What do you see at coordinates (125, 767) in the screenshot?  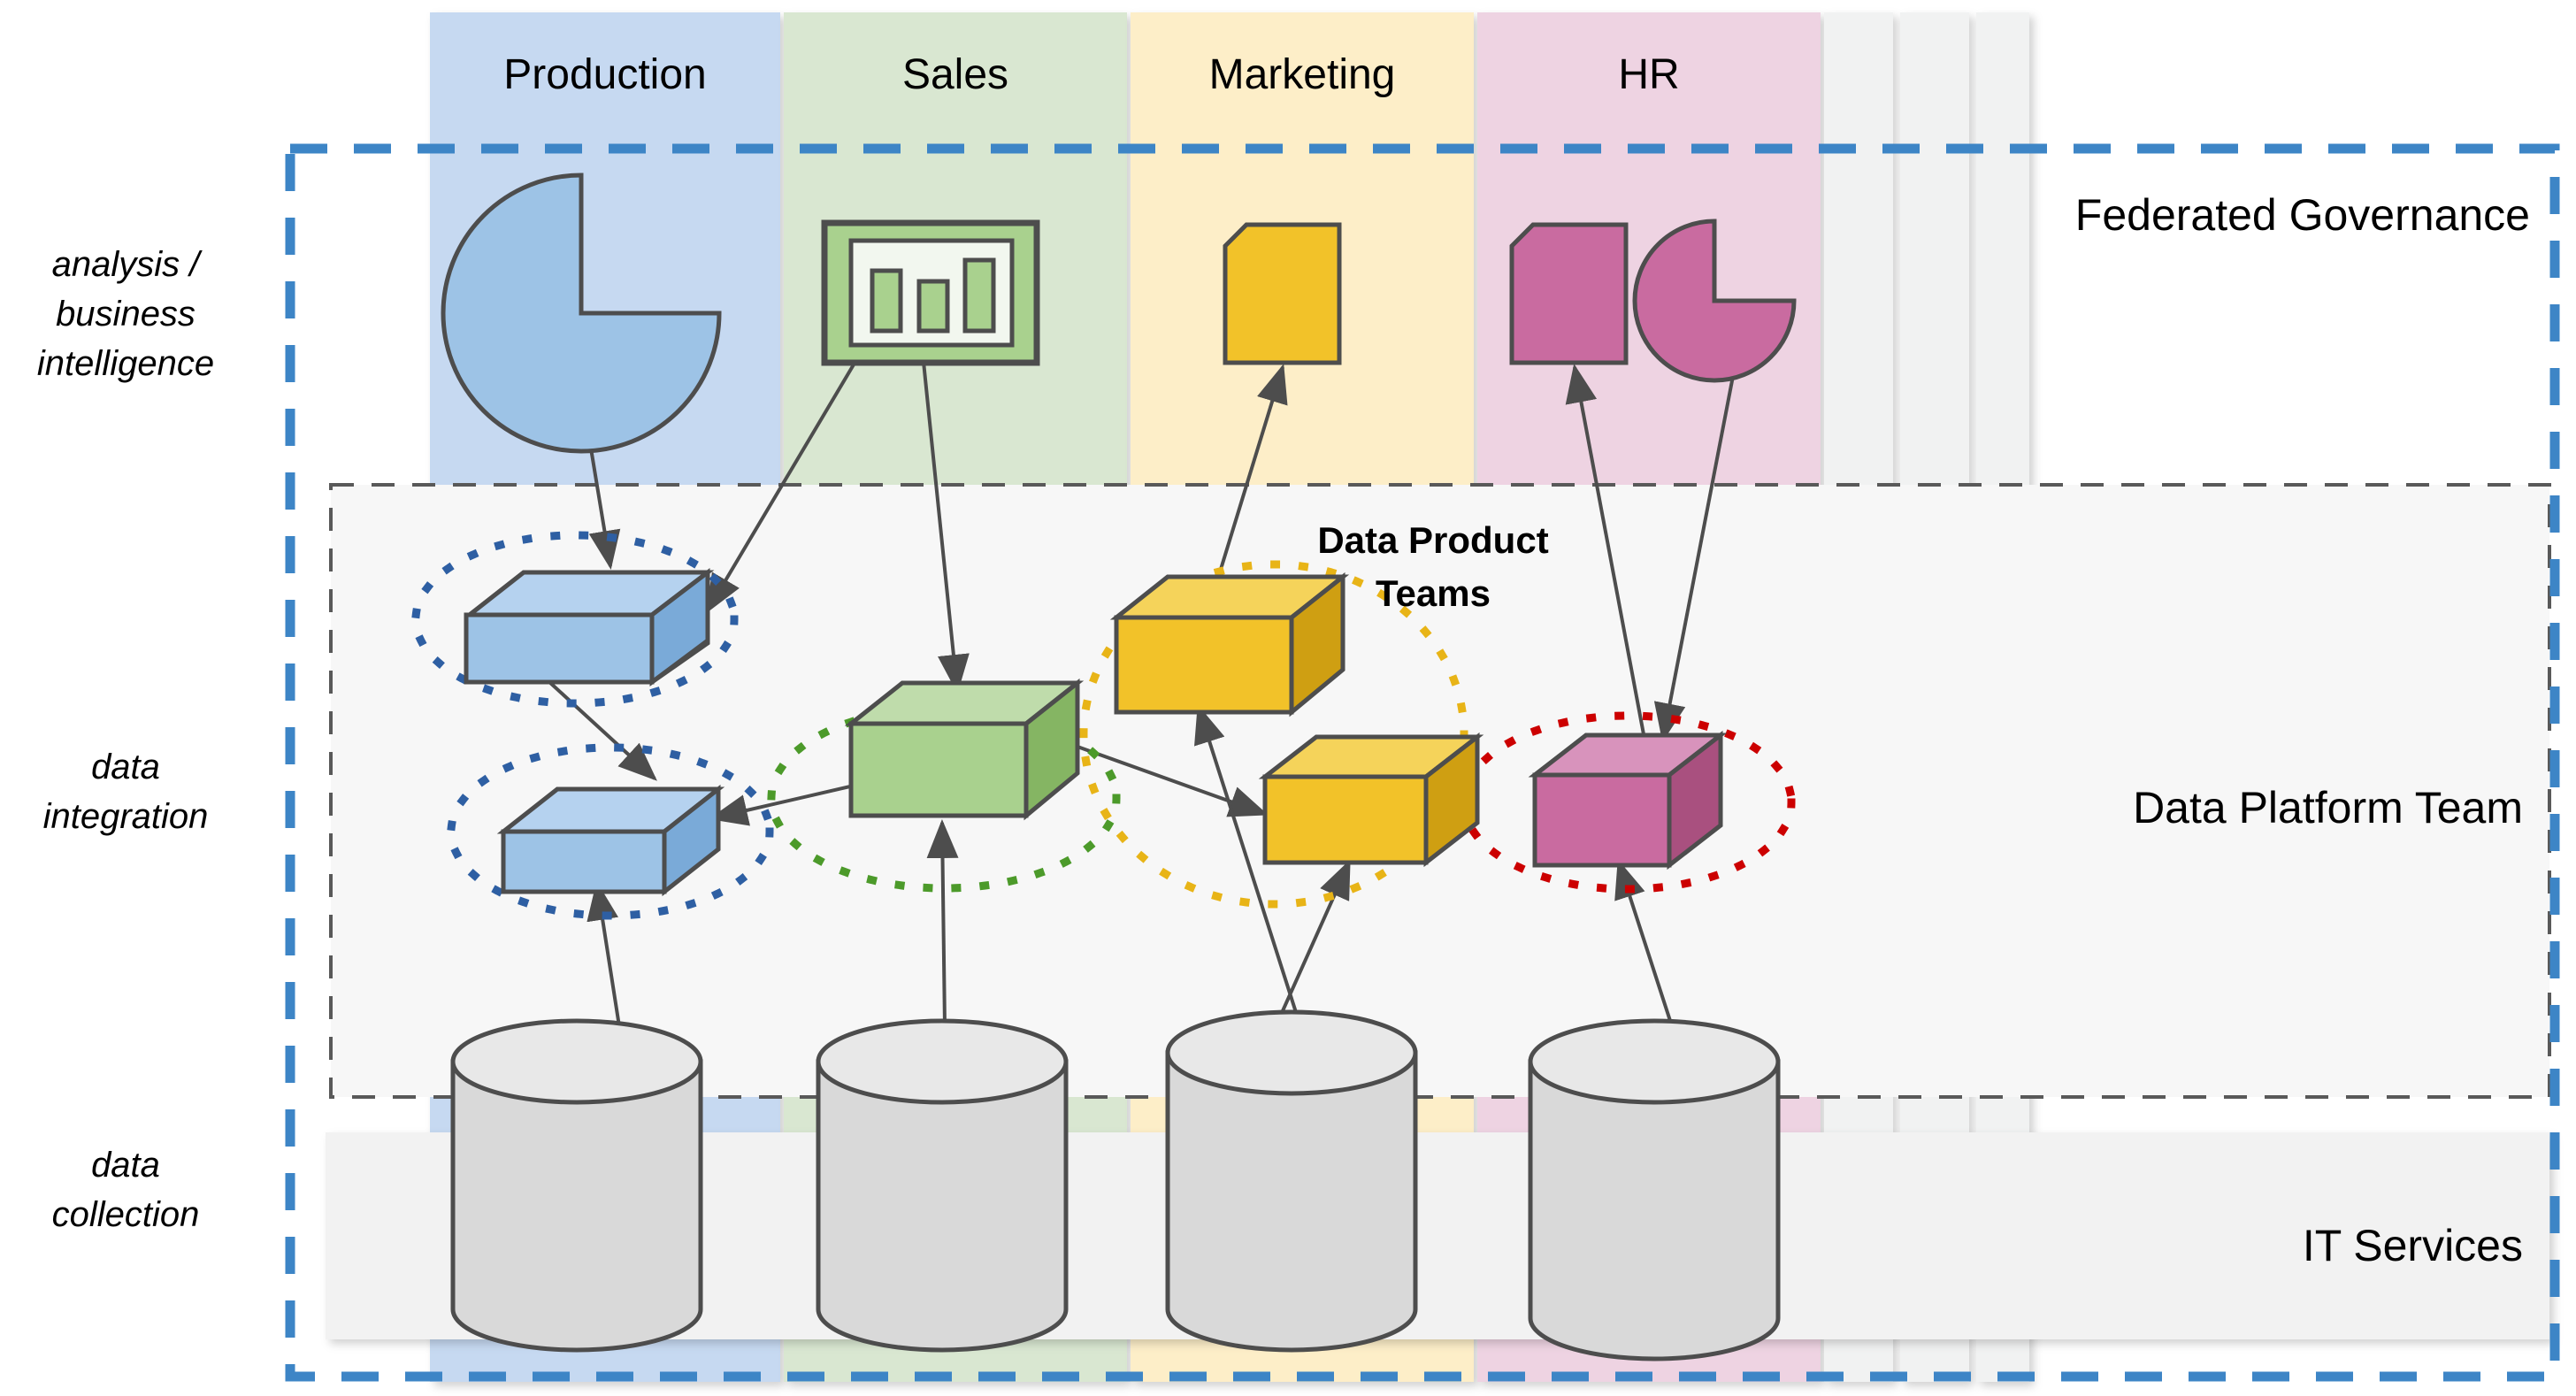 I see `row-label-integration-line-1: data` at bounding box center [125, 767].